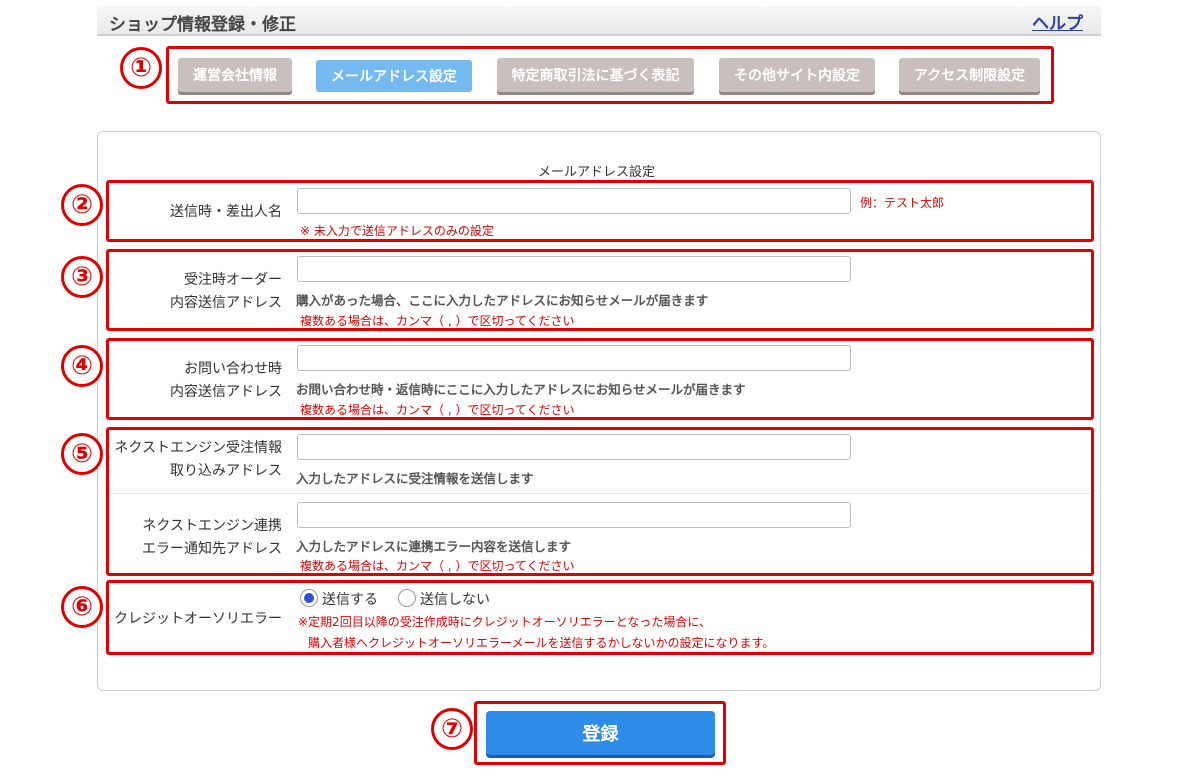 This screenshot has height=780, width=1200. What do you see at coordinates (407, 598) in the screenshot?
I see `radio-no-send` at bounding box center [407, 598].